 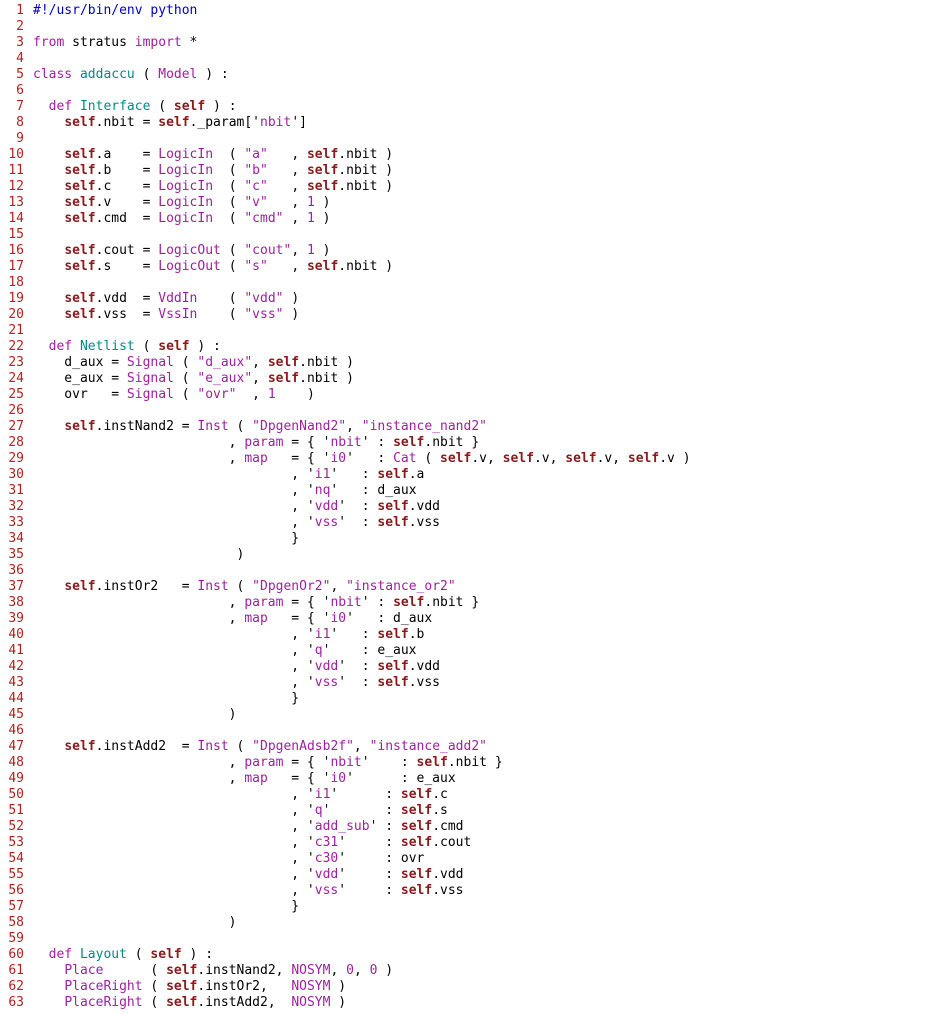 I want to click on line-content: self.c = LogicIn ( "c" , self.nbit ), so click(x=208, y=187).